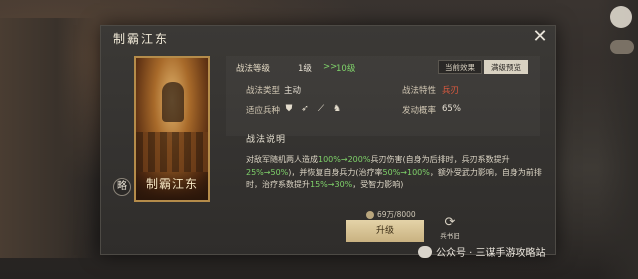 The height and width of the screenshot is (279, 638). What do you see at coordinates (406, 172) in the screenshot?
I see `desc-value-3: 50%→100%` at bounding box center [406, 172].